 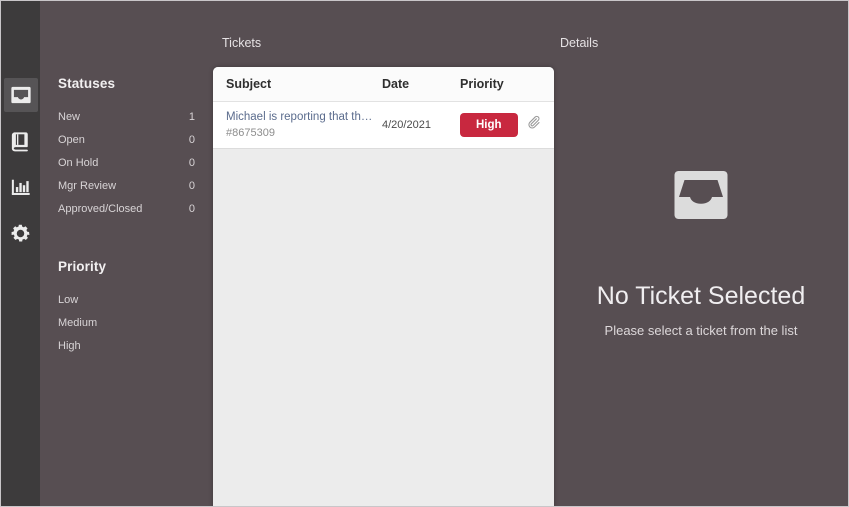 I want to click on book-icon, so click(x=21, y=141).